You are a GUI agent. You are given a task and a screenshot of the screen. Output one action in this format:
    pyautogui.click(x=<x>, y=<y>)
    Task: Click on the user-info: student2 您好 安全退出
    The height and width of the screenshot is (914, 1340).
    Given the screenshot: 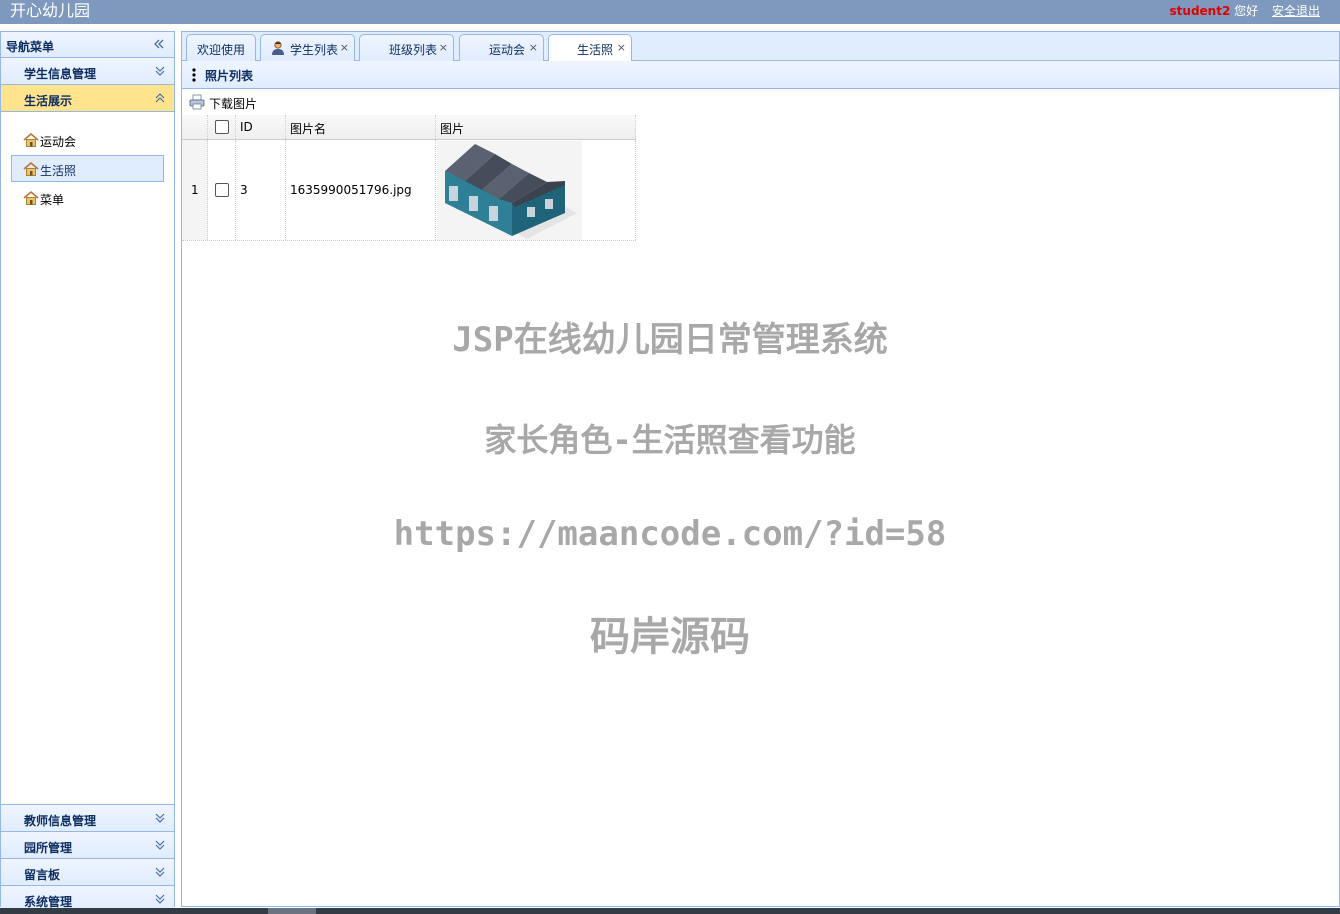 What is the action you would take?
    pyautogui.click(x=1245, y=11)
    